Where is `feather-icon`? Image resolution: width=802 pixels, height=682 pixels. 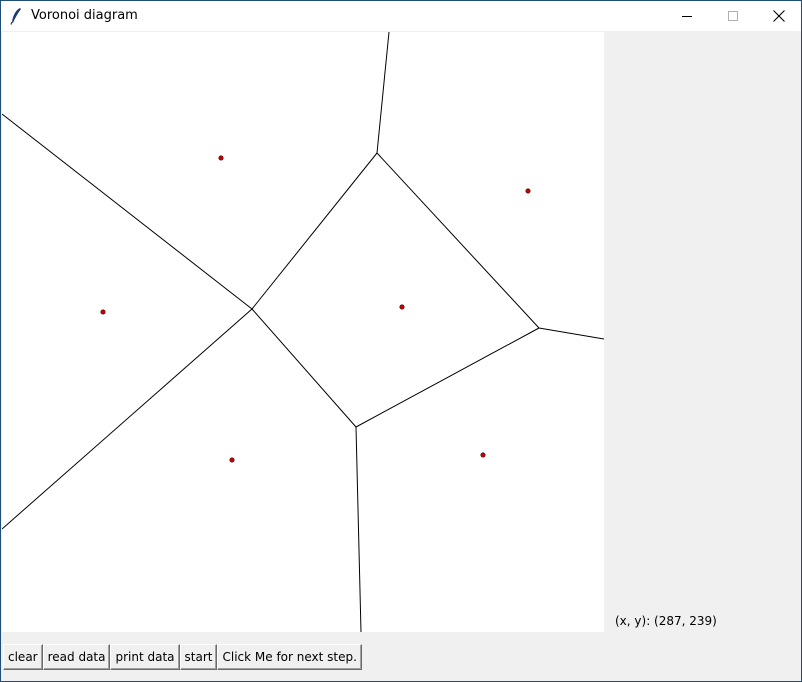
feather-icon is located at coordinates (16, 16).